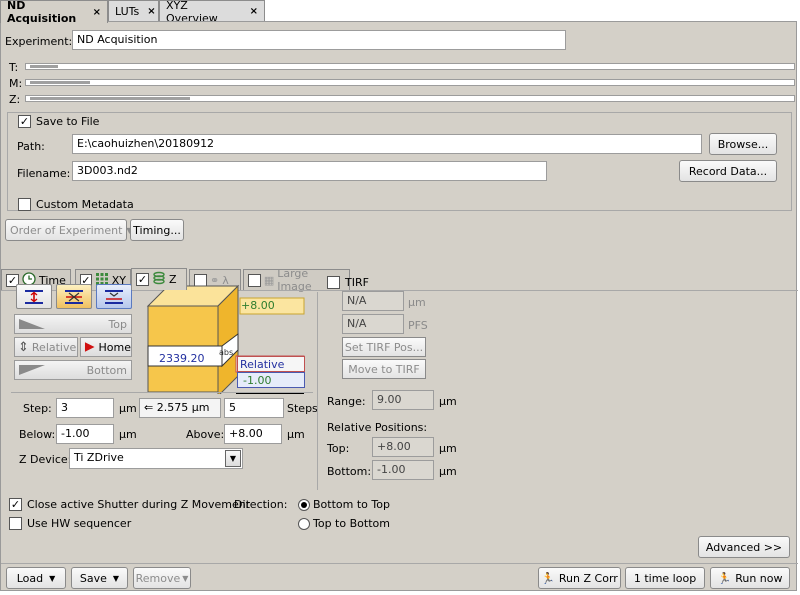 This screenshot has width=800, height=595. I want to click on run-z-corr-label: Run Z Corr, so click(588, 578).